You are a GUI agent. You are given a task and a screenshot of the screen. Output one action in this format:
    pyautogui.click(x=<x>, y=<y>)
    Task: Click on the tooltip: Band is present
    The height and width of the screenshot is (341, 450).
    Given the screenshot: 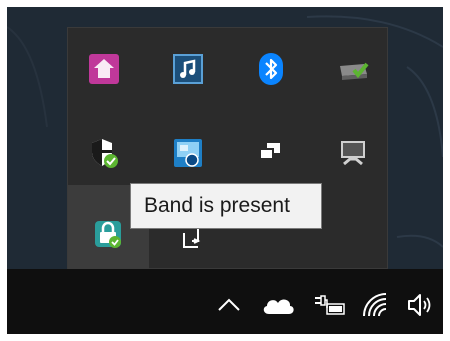 What is the action you would take?
    pyautogui.click(x=226, y=206)
    